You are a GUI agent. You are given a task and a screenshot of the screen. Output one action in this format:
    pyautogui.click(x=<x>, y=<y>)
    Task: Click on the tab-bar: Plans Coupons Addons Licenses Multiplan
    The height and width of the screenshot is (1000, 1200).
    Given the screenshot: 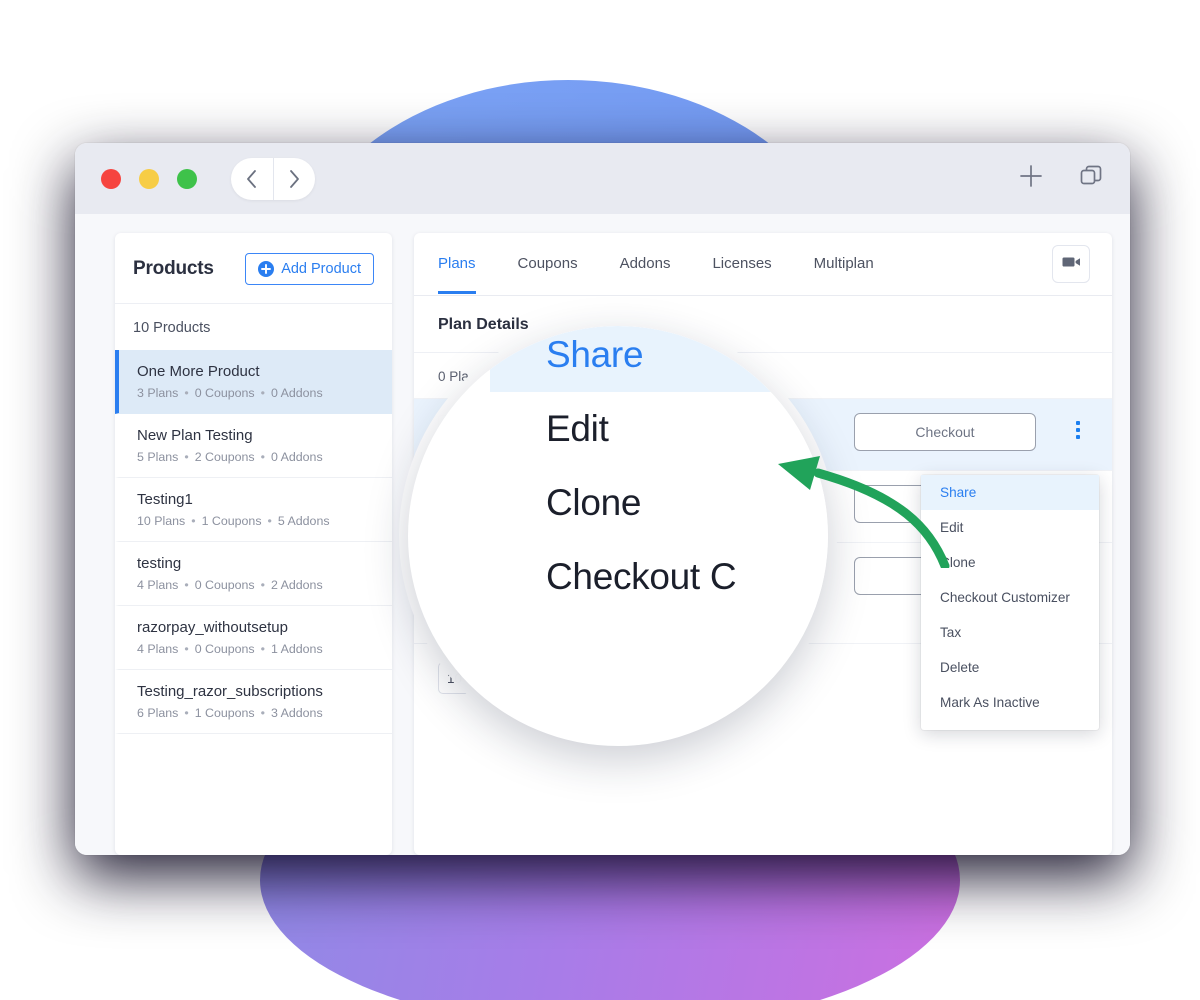 What is the action you would take?
    pyautogui.click(x=763, y=264)
    